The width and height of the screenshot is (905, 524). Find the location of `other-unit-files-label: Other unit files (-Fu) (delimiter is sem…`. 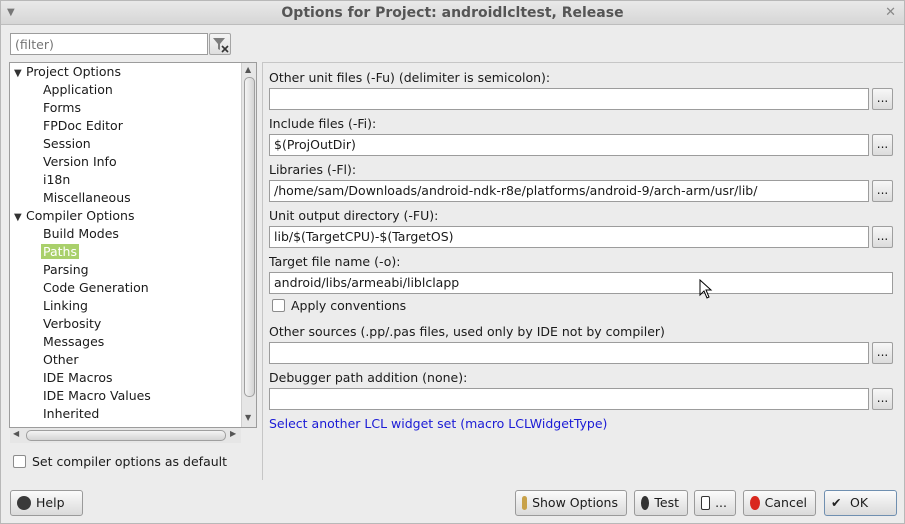

other-unit-files-label: Other unit files (-Fu) (delimiter is sem… is located at coordinates (410, 77).